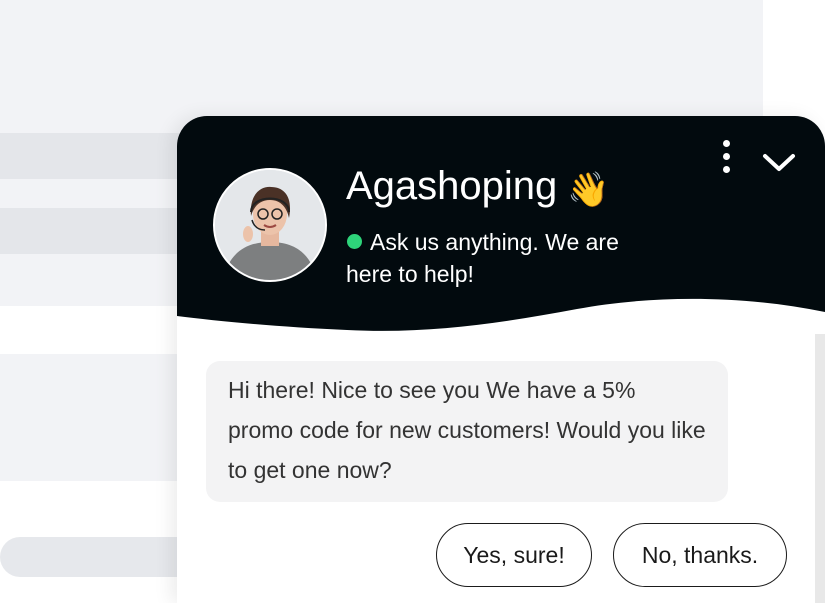  I want to click on chat-title: Agashoping 👋, so click(478, 188).